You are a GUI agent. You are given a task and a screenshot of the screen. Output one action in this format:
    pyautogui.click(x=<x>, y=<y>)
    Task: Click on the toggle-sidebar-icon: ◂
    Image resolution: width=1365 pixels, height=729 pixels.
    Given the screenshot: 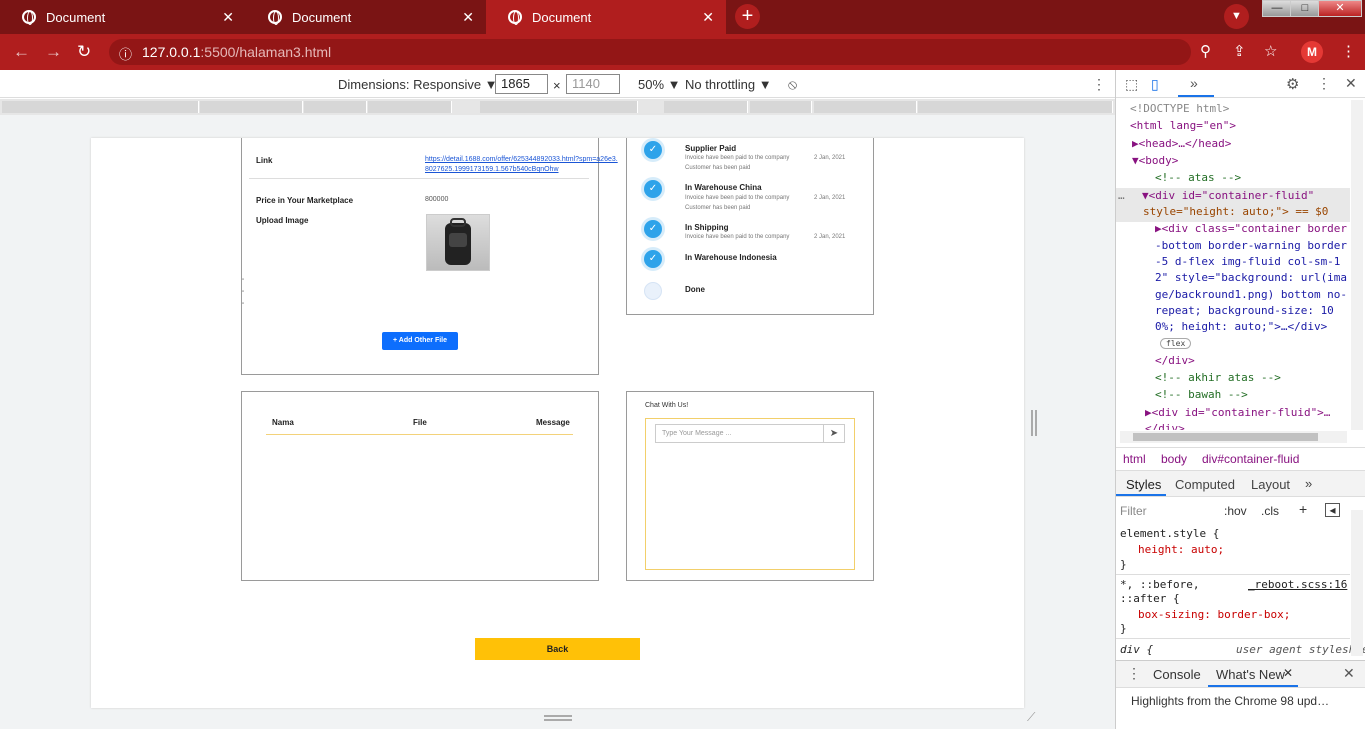 What is the action you would take?
    pyautogui.click(x=1332, y=510)
    